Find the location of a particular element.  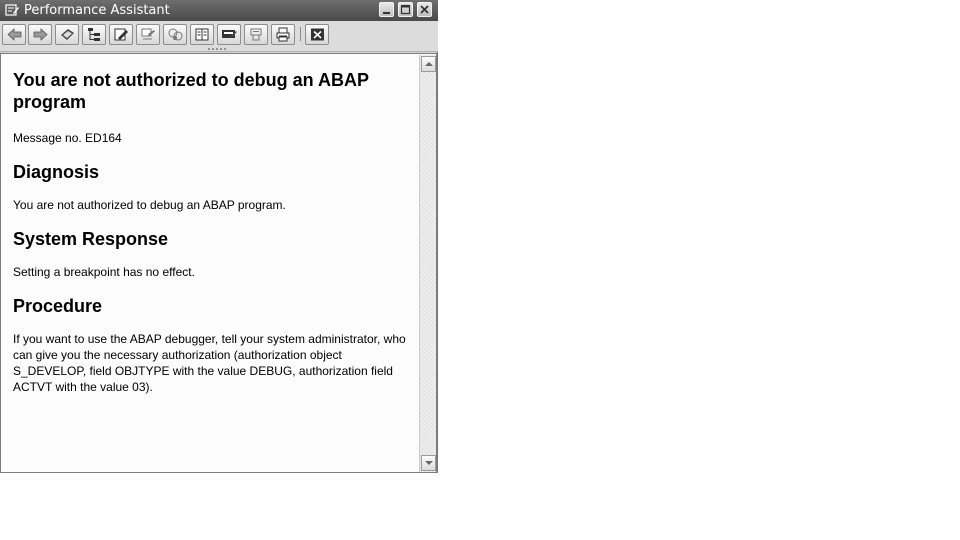

window-app-icon is located at coordinates (12, 10).